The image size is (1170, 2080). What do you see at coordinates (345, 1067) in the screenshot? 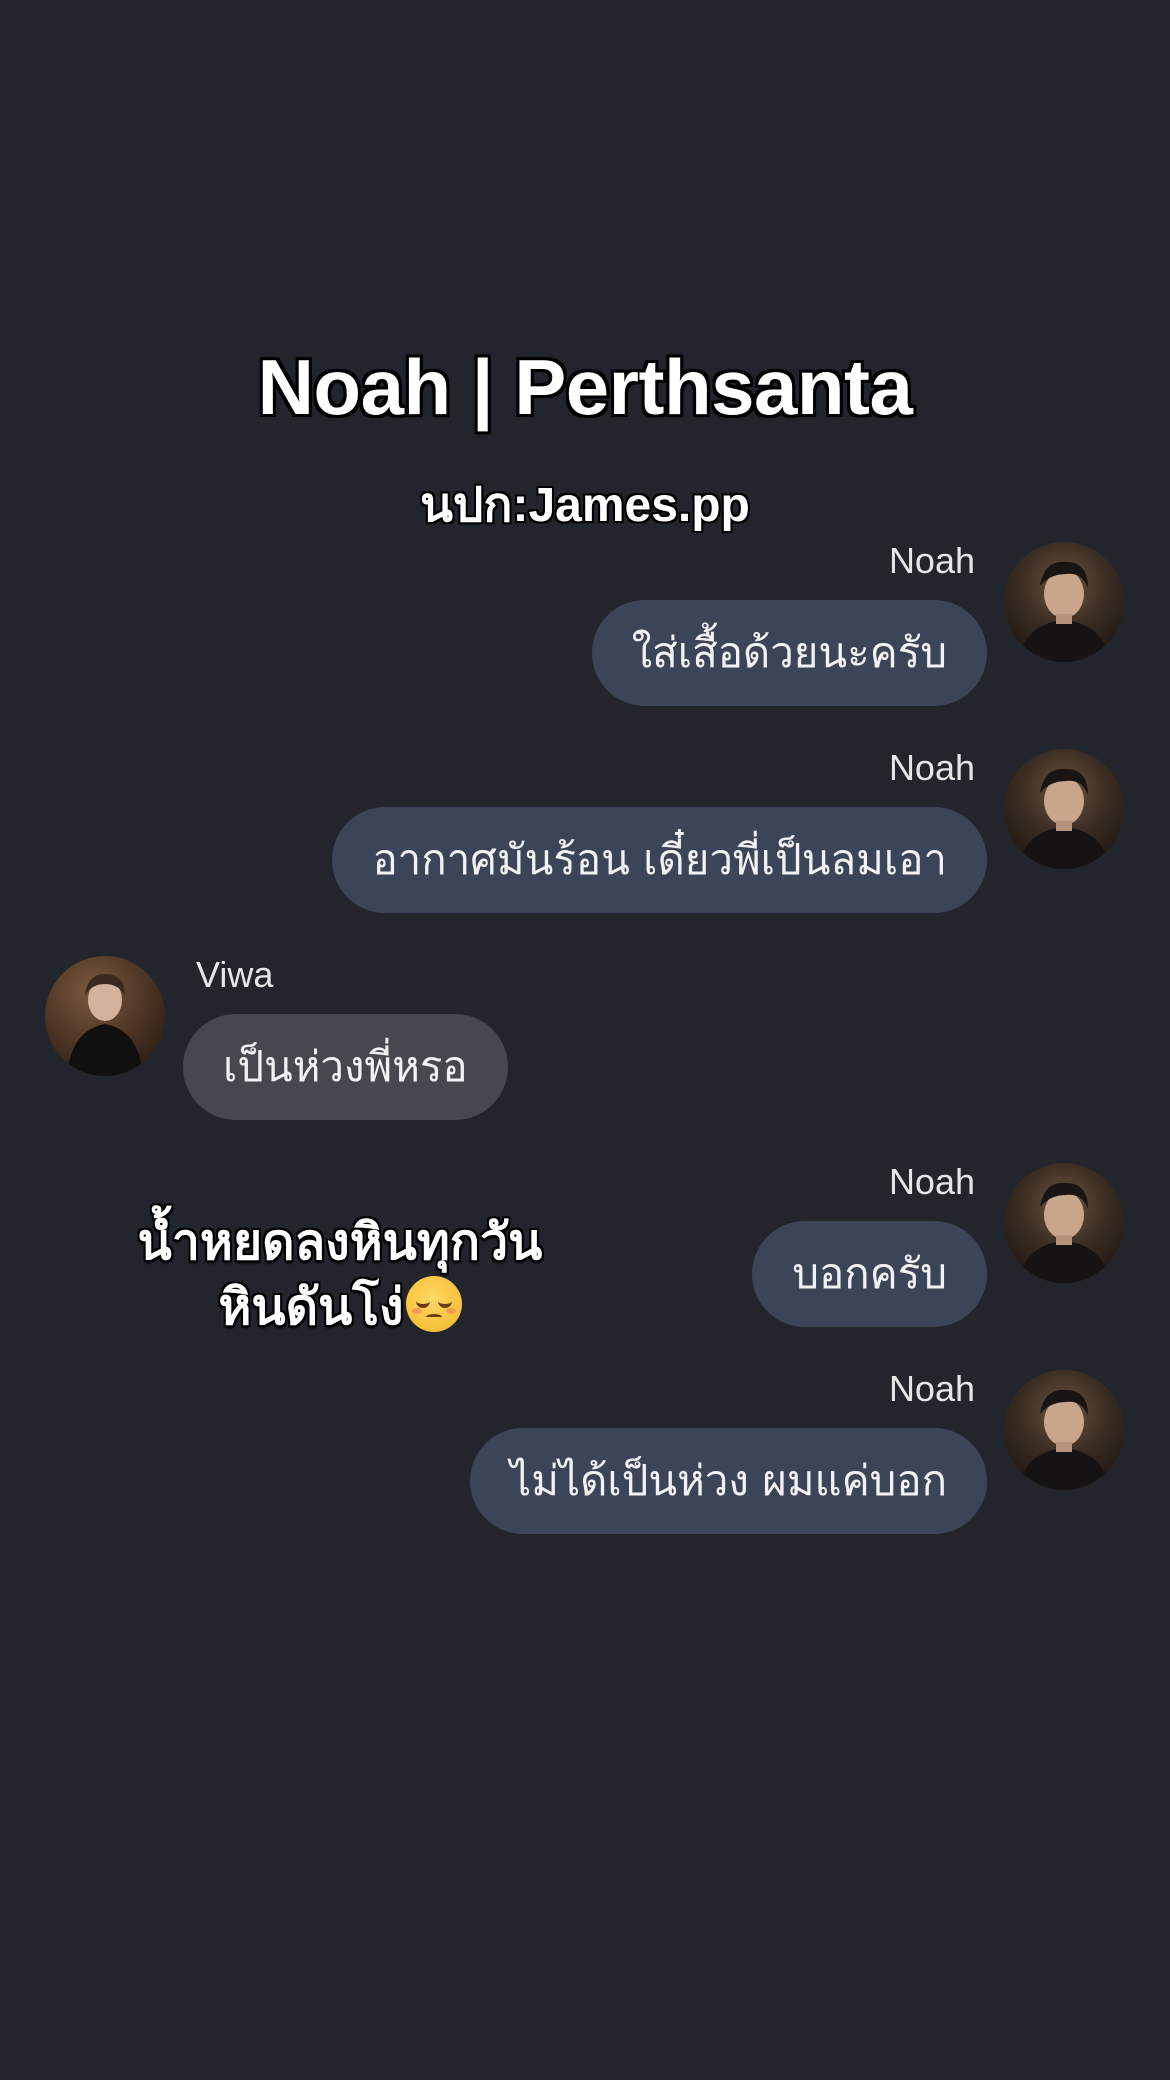
I see `message-bubble: เป็นห่วงพี่หรอ` at bounding box center [345, 1067].